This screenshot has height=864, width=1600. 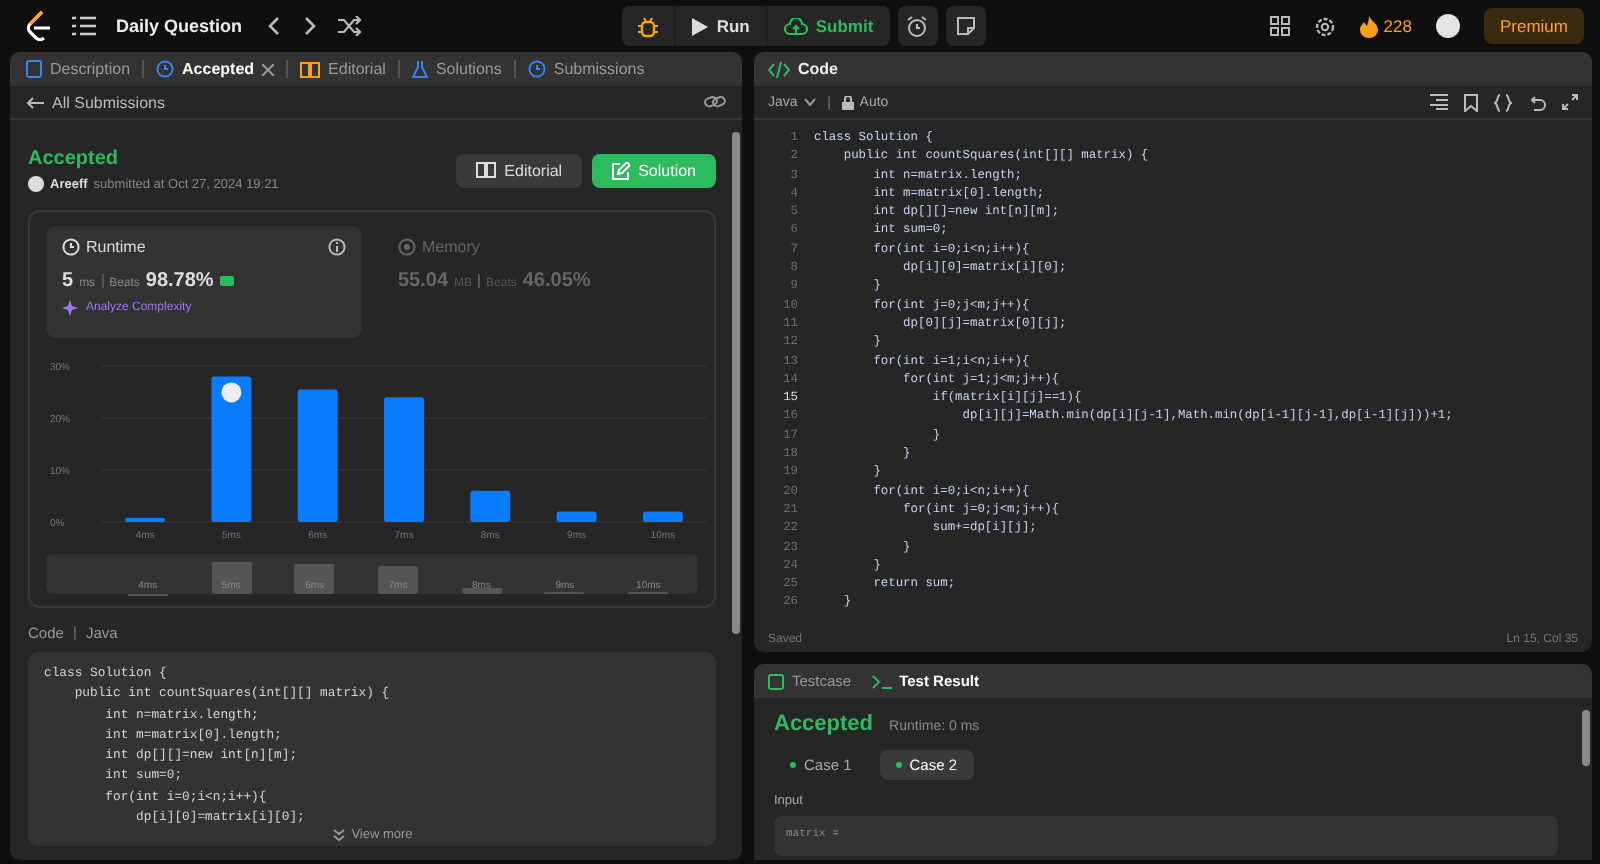 What do you see at coordinates (621, 170) in the screenshot?
I see `edit-icon` at bounding box center [621, 170].